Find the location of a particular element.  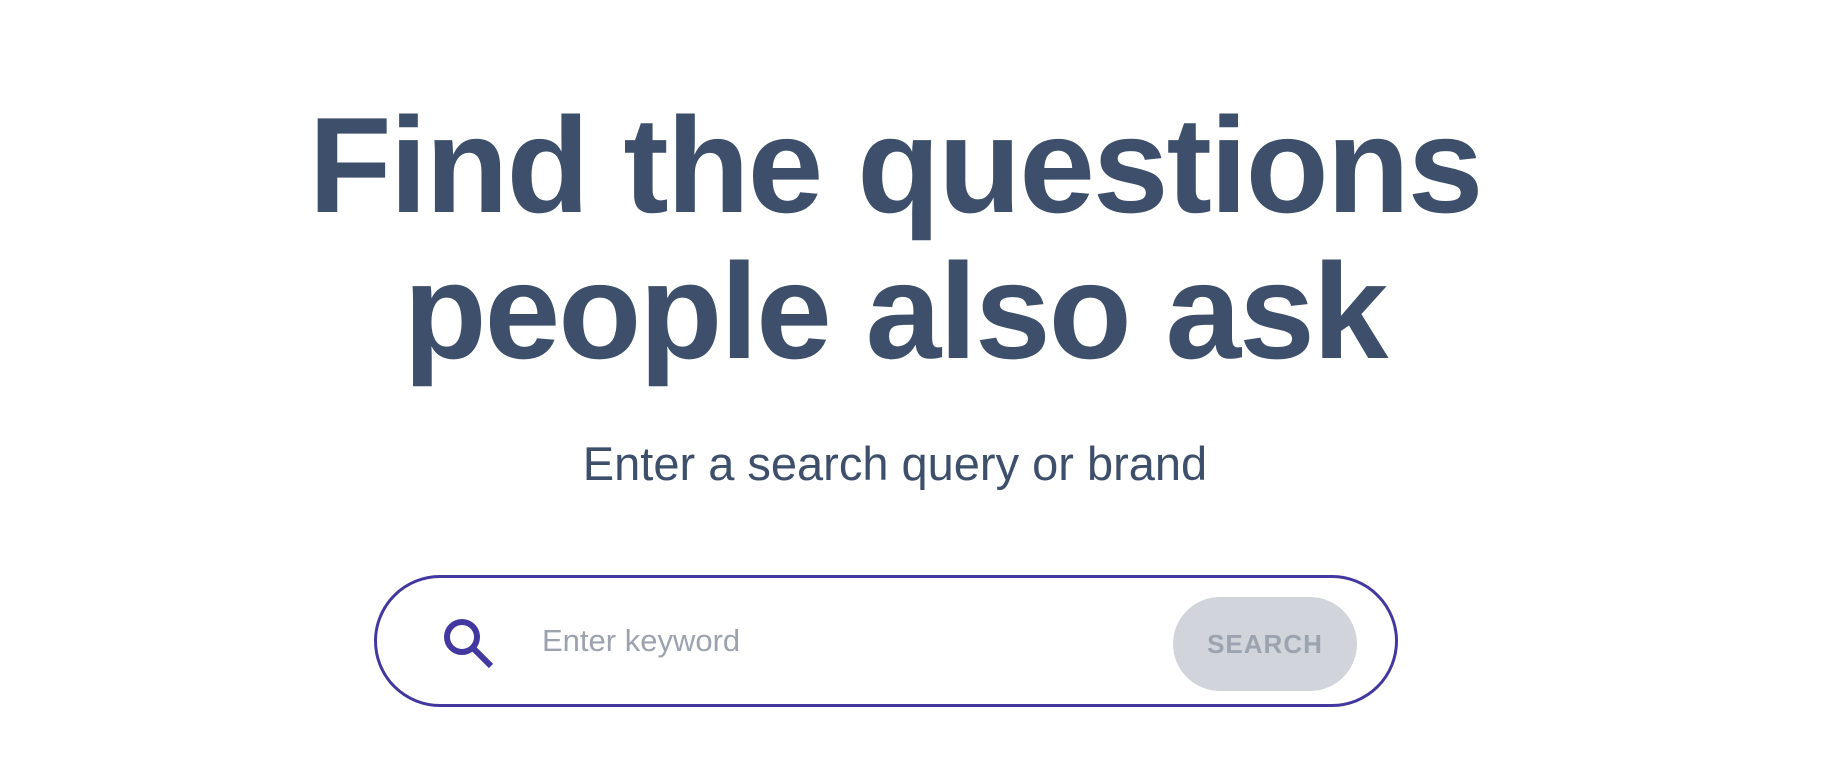

headline-line-2: people also ask is located at coordinates (896, 311).